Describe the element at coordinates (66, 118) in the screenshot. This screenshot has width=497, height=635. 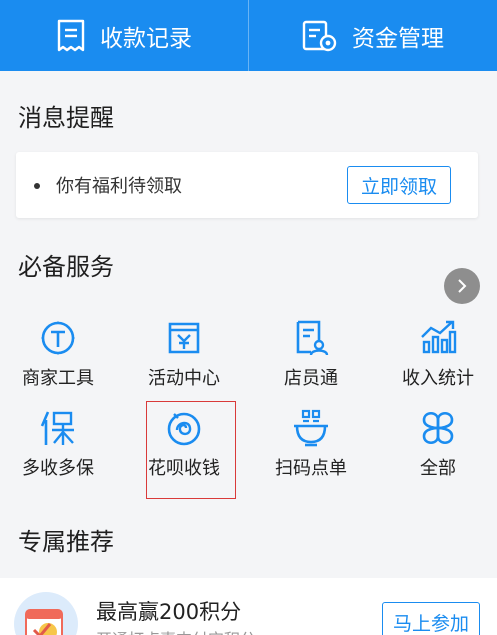
I see `messages-section-title: 消息提醒` at that location.